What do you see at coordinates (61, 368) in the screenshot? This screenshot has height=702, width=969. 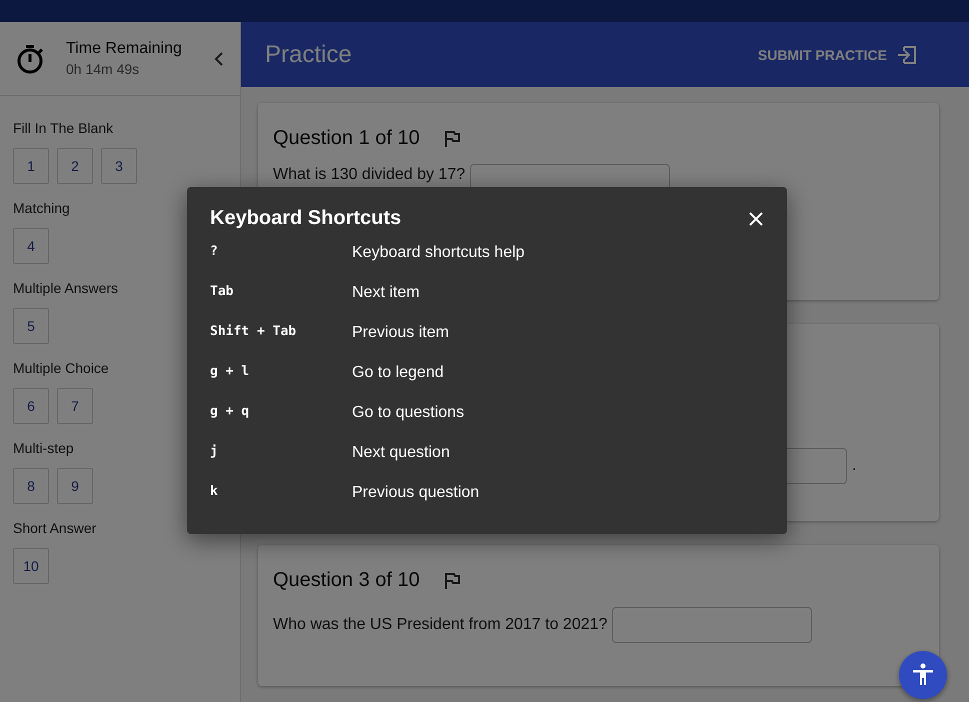 I see `legend-section-title: Multiple Choice` at bounding box center [61, 368].